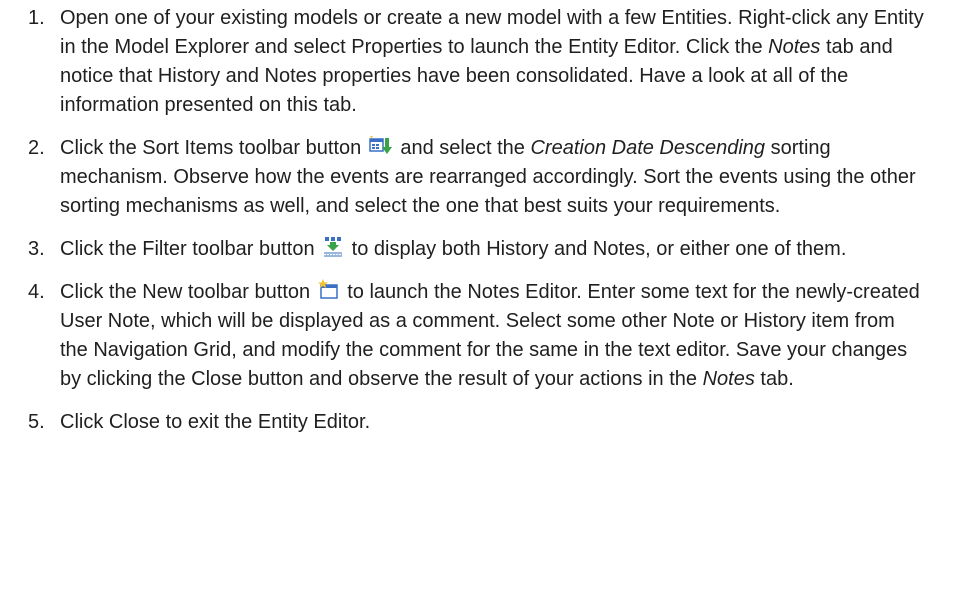 The width and height of the screenshot is (967, 595). What do you see at coordinates (215, 422) in the screenshot?
I see `step-text: Click Close to exit the Entity Editor.` at bounding box center [215, 422].